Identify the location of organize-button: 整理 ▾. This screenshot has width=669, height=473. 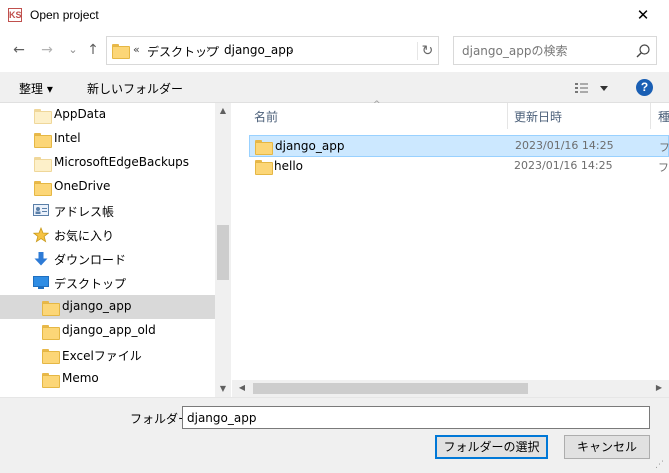
(36, 88).